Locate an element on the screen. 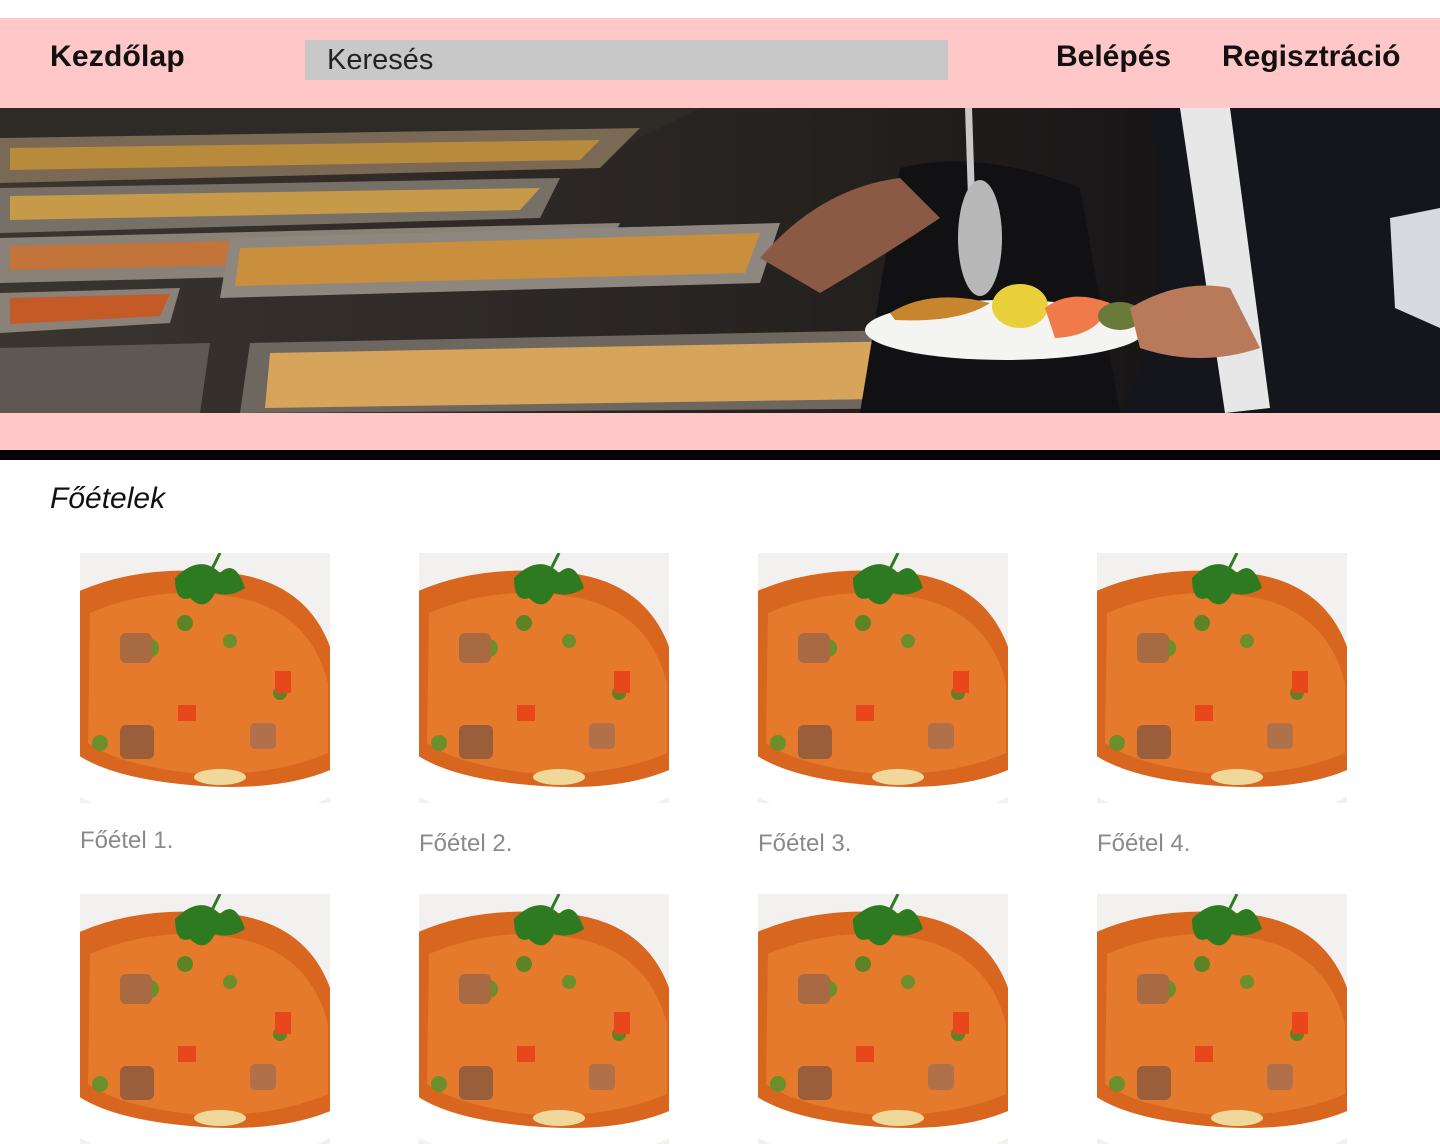  dish-label: Főétel 2. is located at coordinates (465, 844).